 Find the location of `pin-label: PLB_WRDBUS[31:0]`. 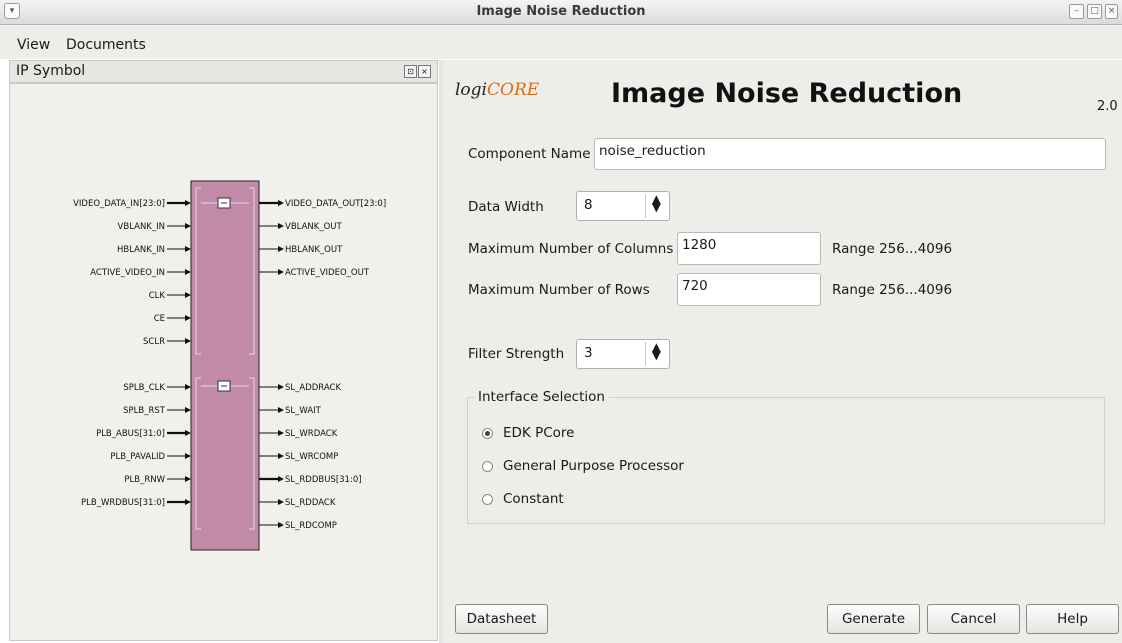

pin-label: PLB_WRDBUS[31:0] is located at coordinates (123, 503).